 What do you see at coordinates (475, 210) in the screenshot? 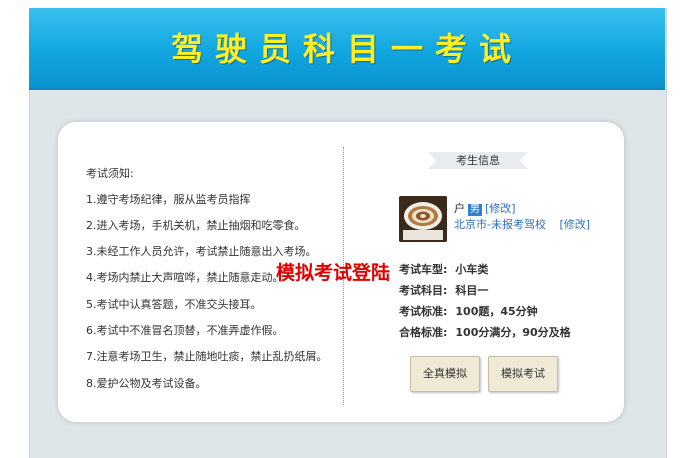
I see `gender-badge: 男` at bounding box center [475, 210].